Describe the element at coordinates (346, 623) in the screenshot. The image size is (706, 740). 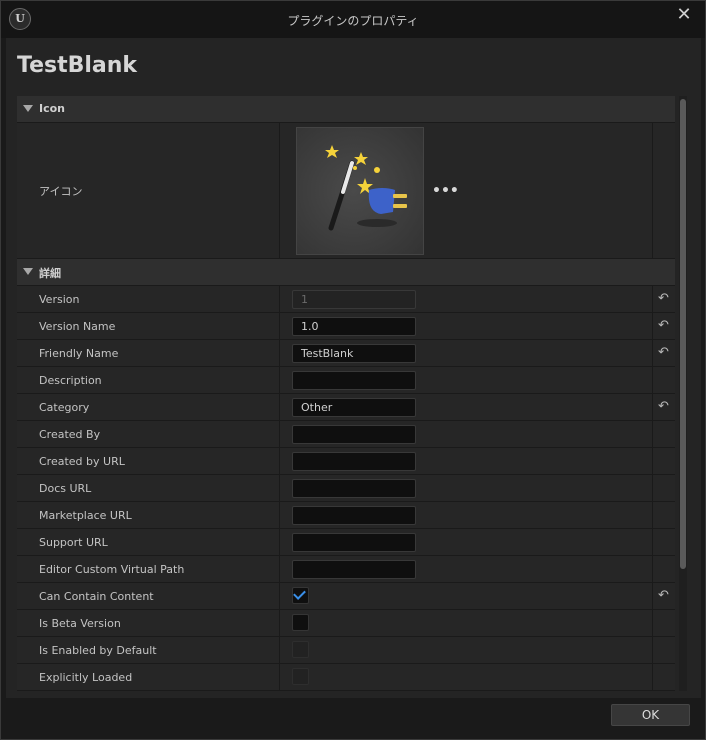
I see `property-row: Is Beta Version` at that location.